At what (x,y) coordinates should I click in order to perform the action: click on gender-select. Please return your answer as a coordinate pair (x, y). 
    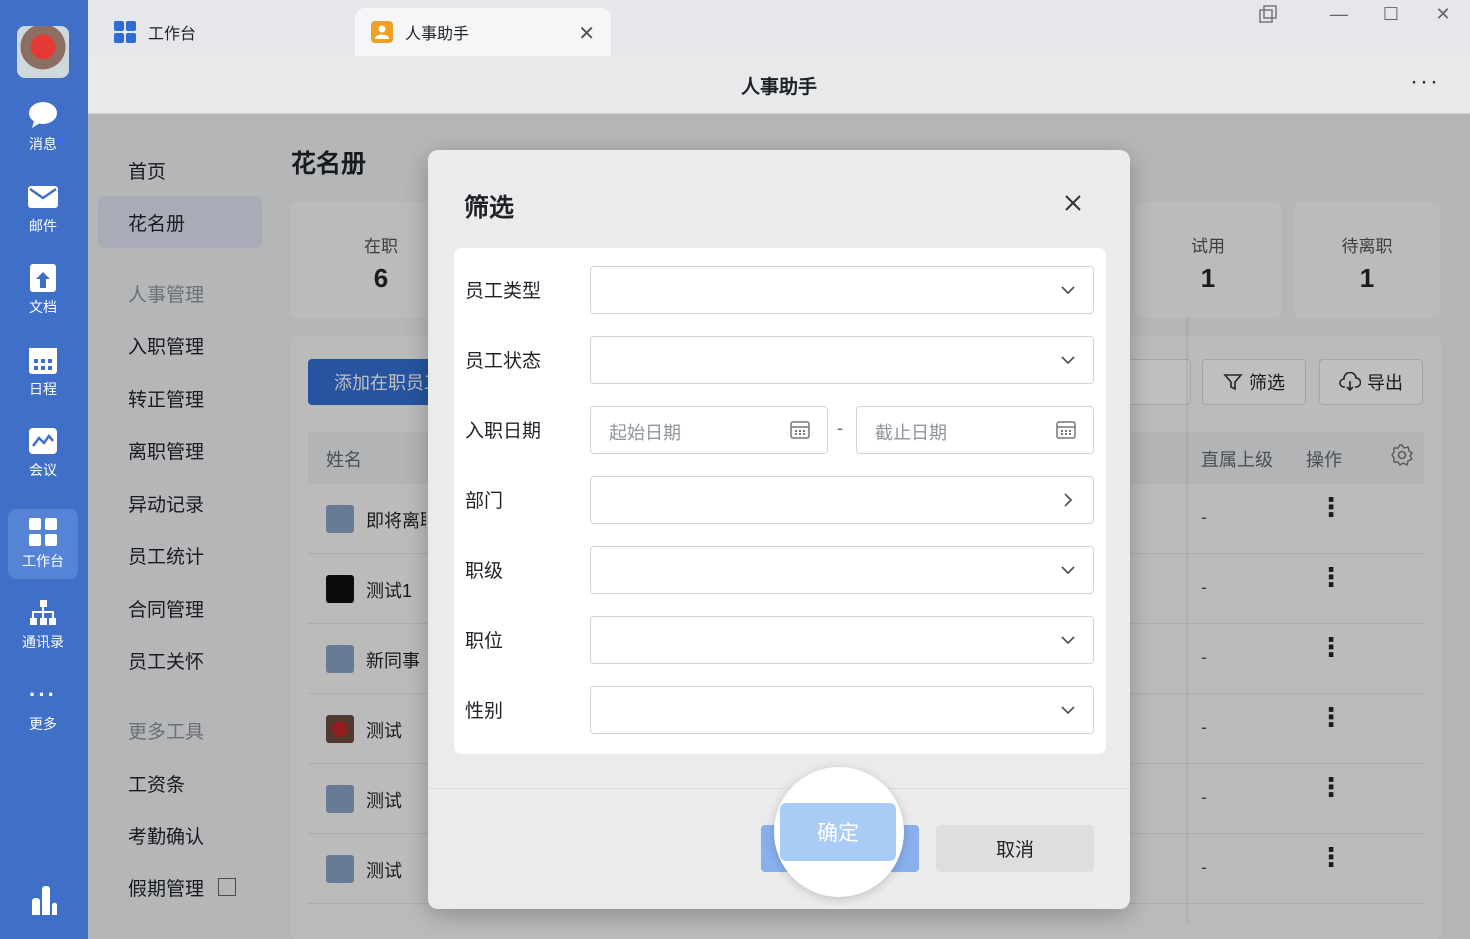
    Looking at the image, I should click on (842, 710).